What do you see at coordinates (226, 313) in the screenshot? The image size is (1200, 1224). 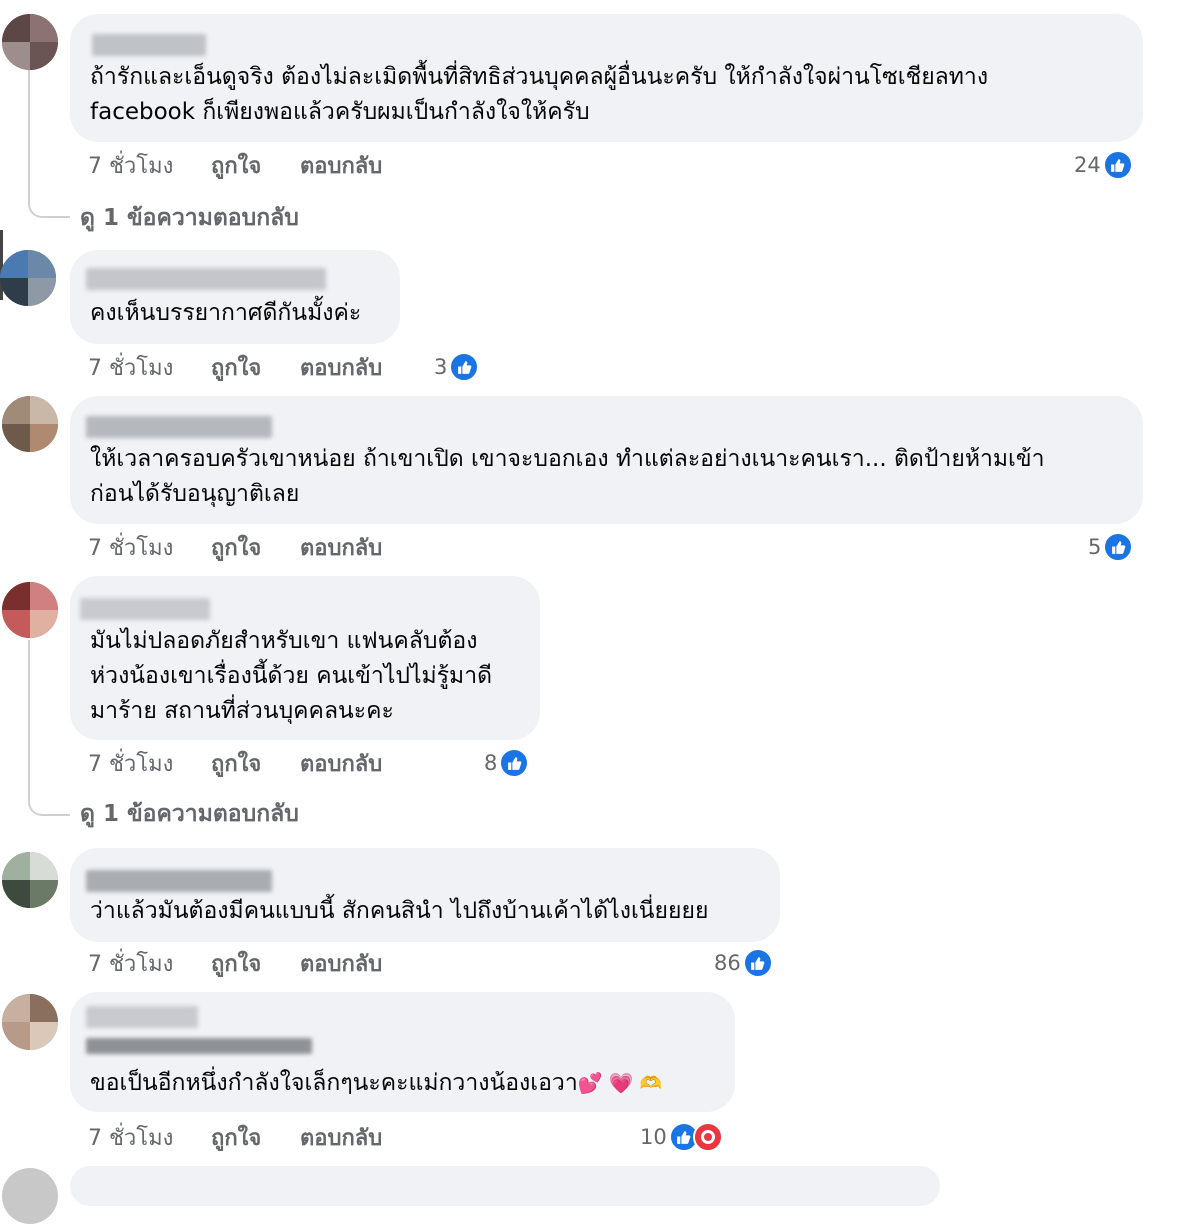 I see `comment-text: คงเห็นบรรยากาศดีกันมั้งค่ะ` at bounding box center [226, 313].